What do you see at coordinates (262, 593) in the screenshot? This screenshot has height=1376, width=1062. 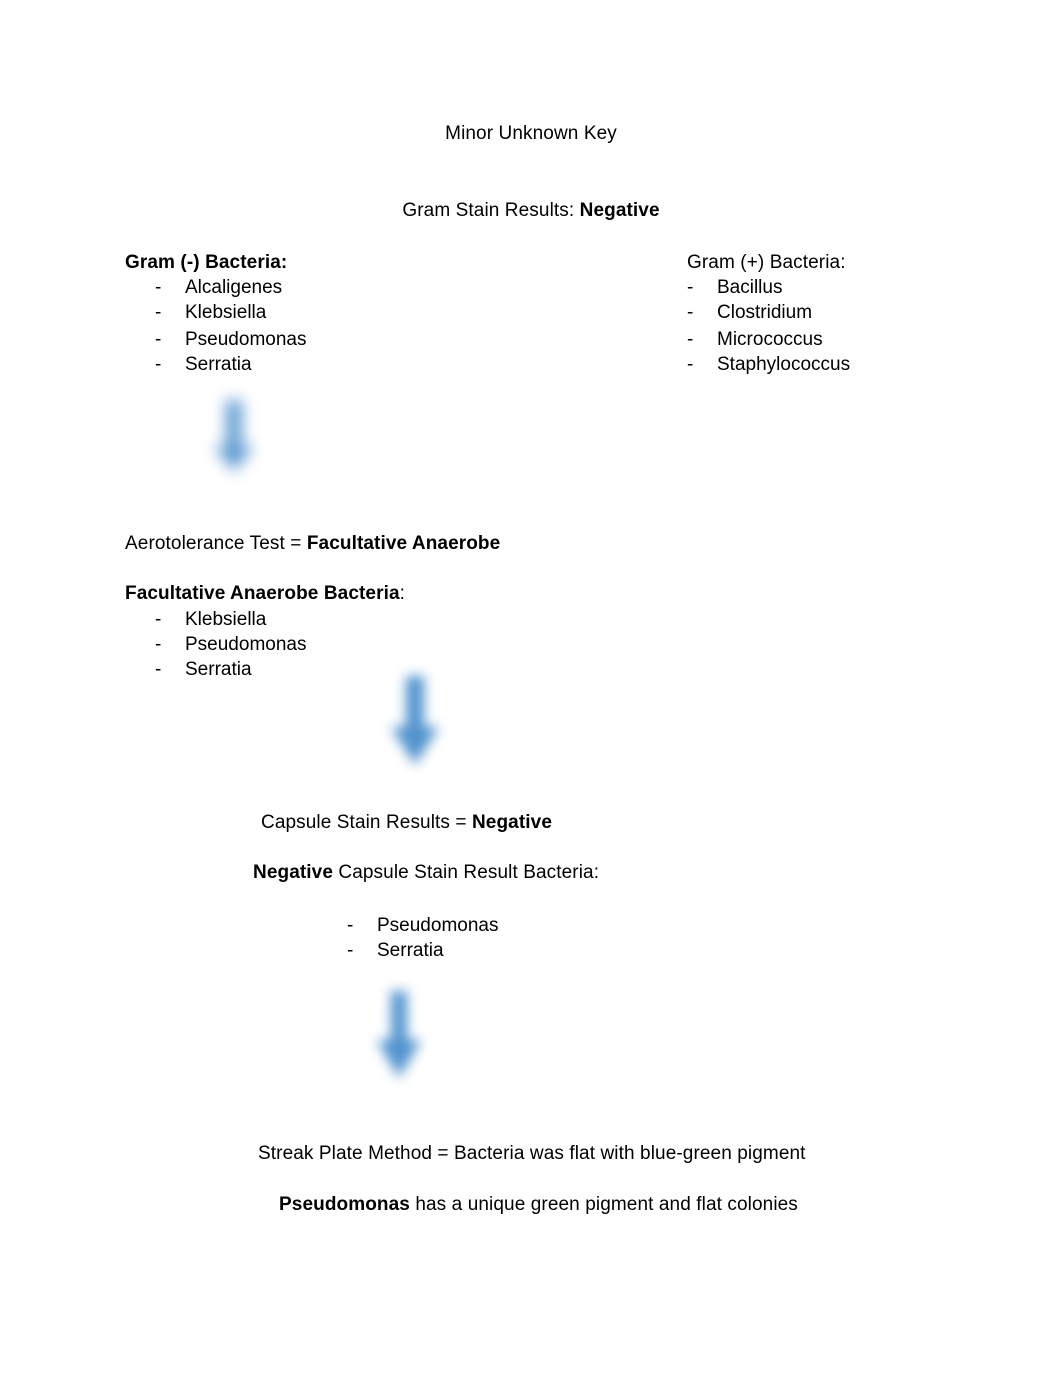 I see `facultative-anaerobe-heading-bold: Facultative Anaerobe Bacteria` at bounding box center [262, 593].